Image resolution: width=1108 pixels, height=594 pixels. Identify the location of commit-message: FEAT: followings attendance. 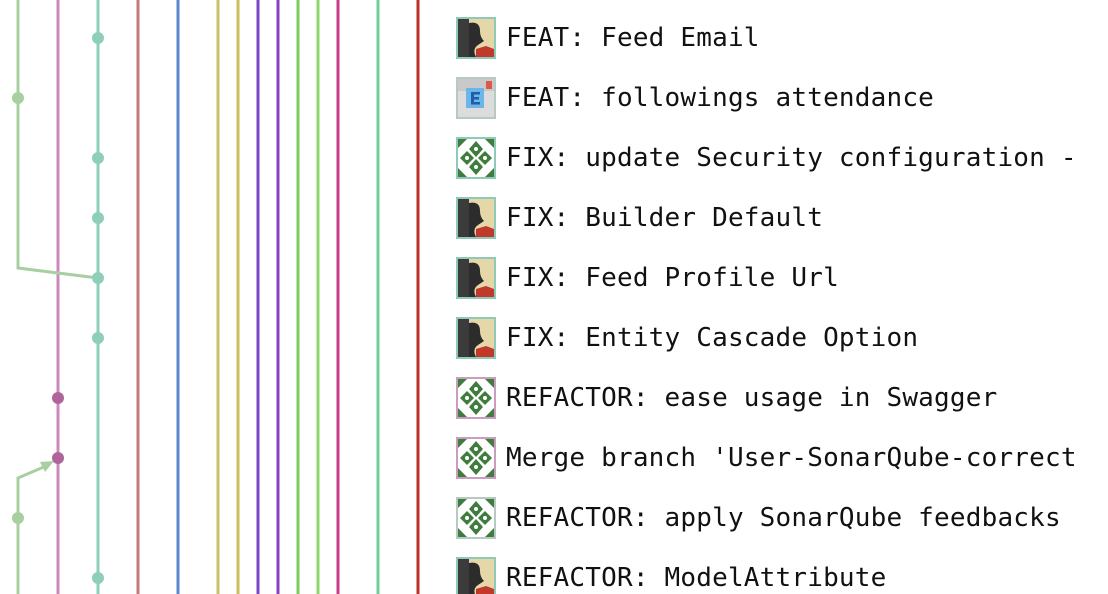
(720, 98).